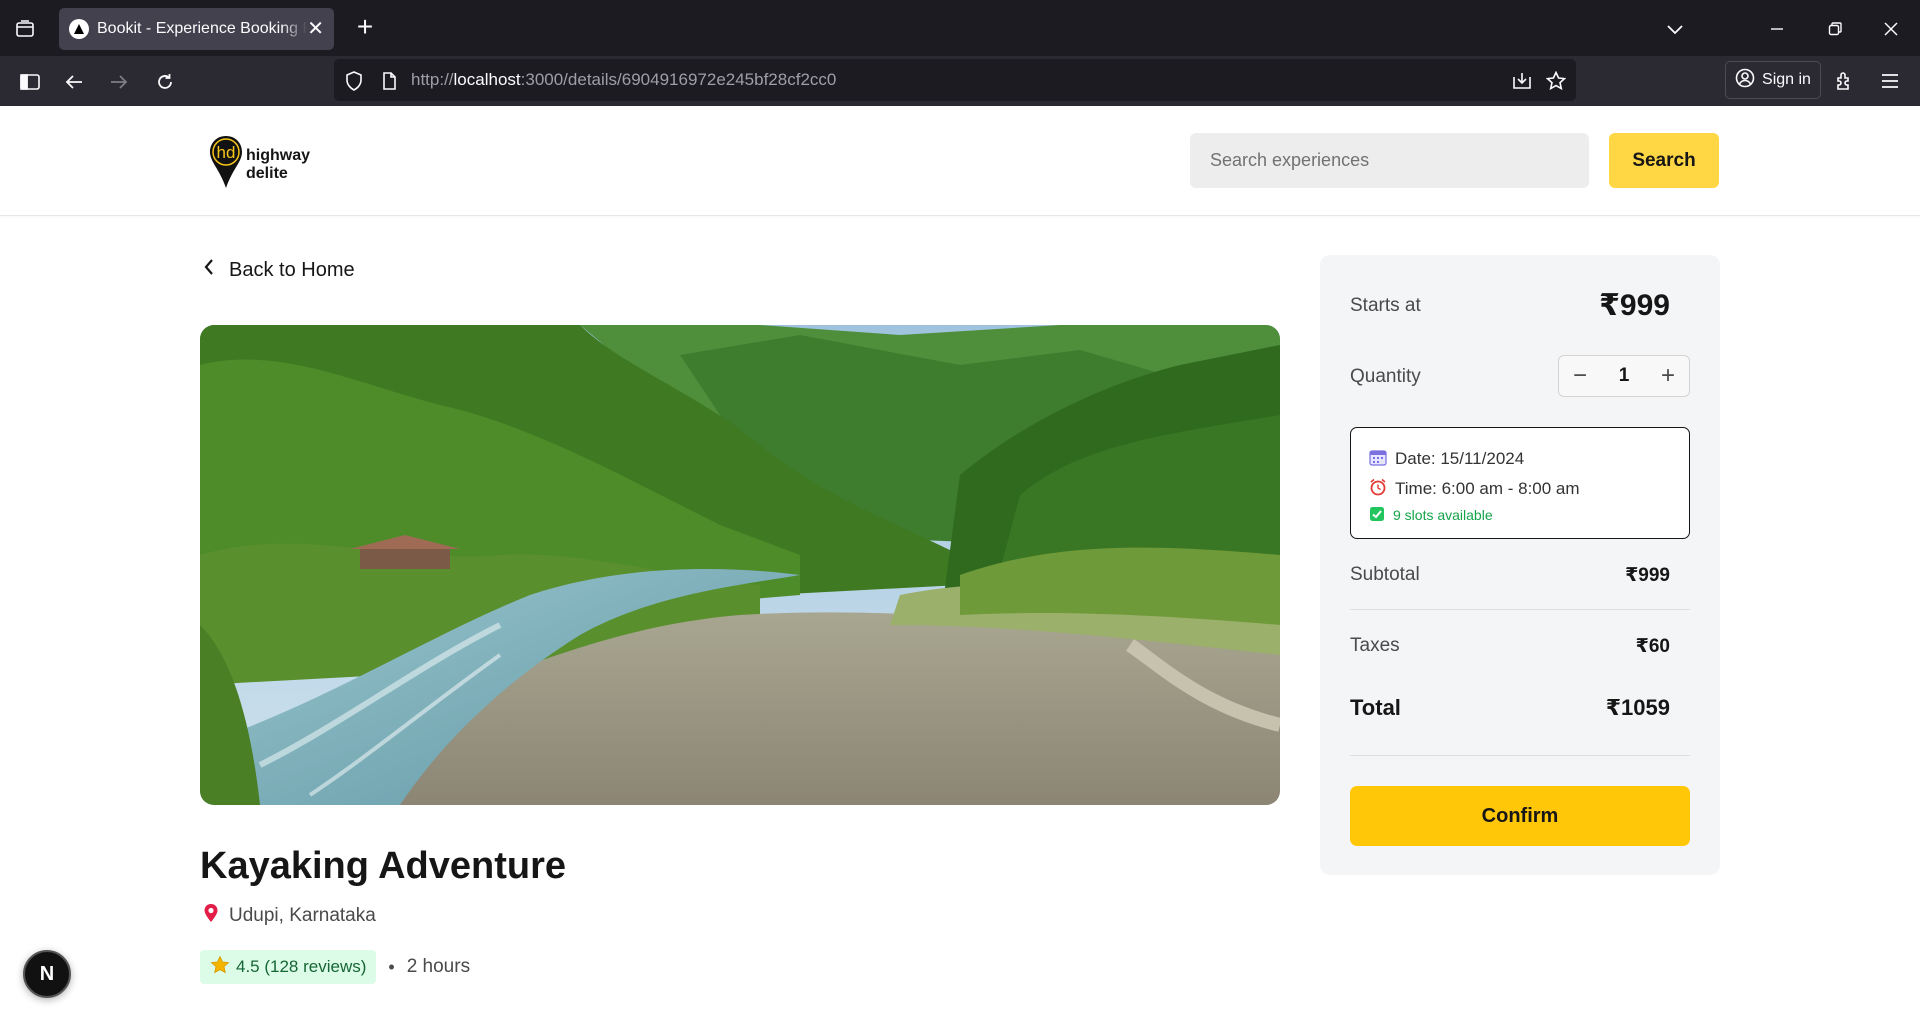 The width and height of the screenshot is (1920, 1020). Describe the element at coordinates (165, 82) in the screenshot. I see `reload-icon` at that location.